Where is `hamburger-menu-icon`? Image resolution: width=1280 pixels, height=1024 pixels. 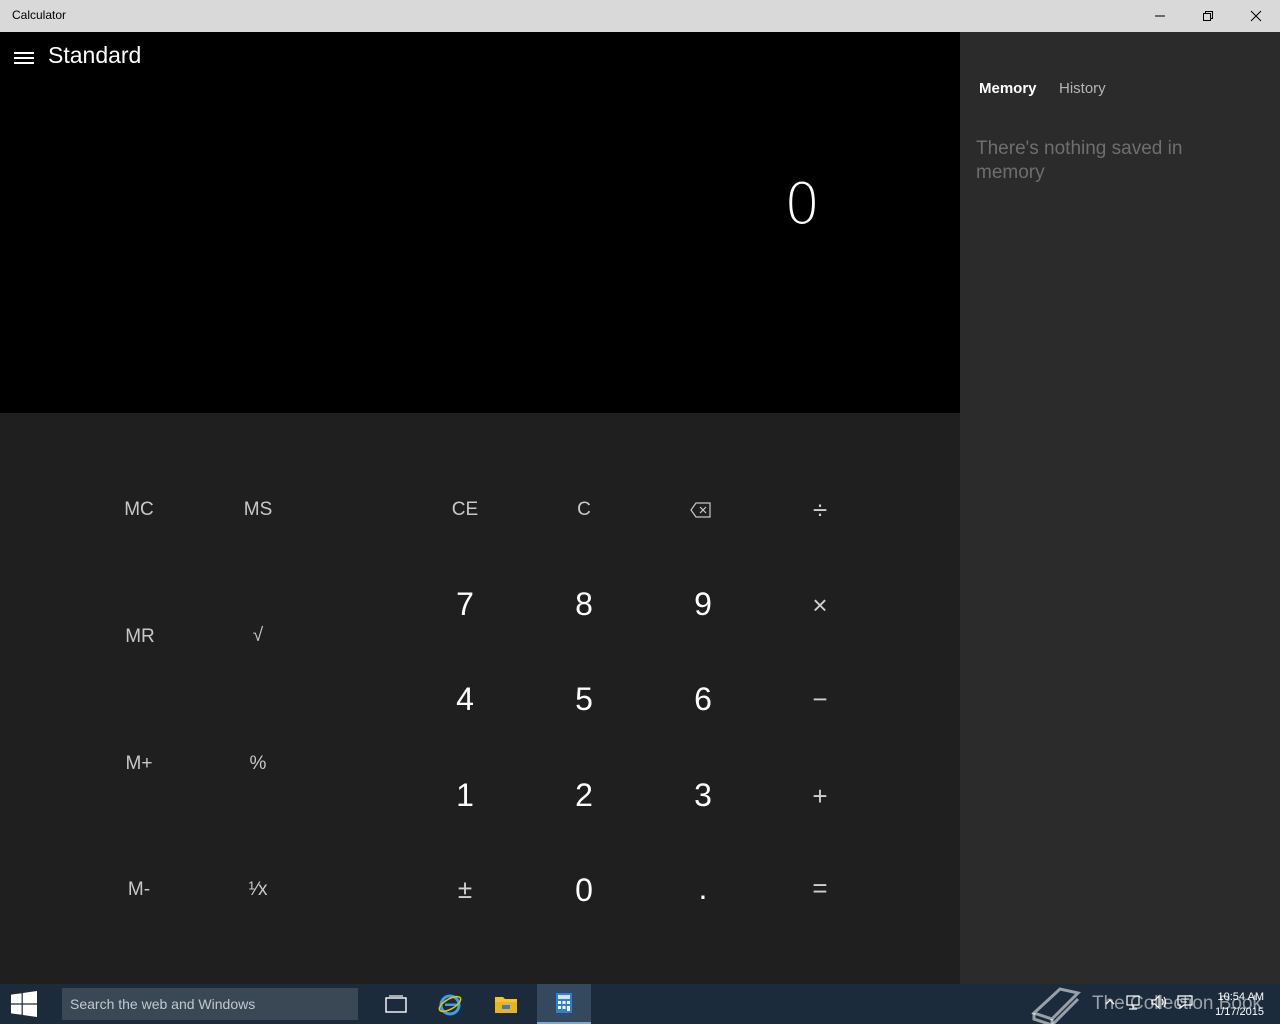 hamburger-menu-icon is located at coordinates (24, 59).